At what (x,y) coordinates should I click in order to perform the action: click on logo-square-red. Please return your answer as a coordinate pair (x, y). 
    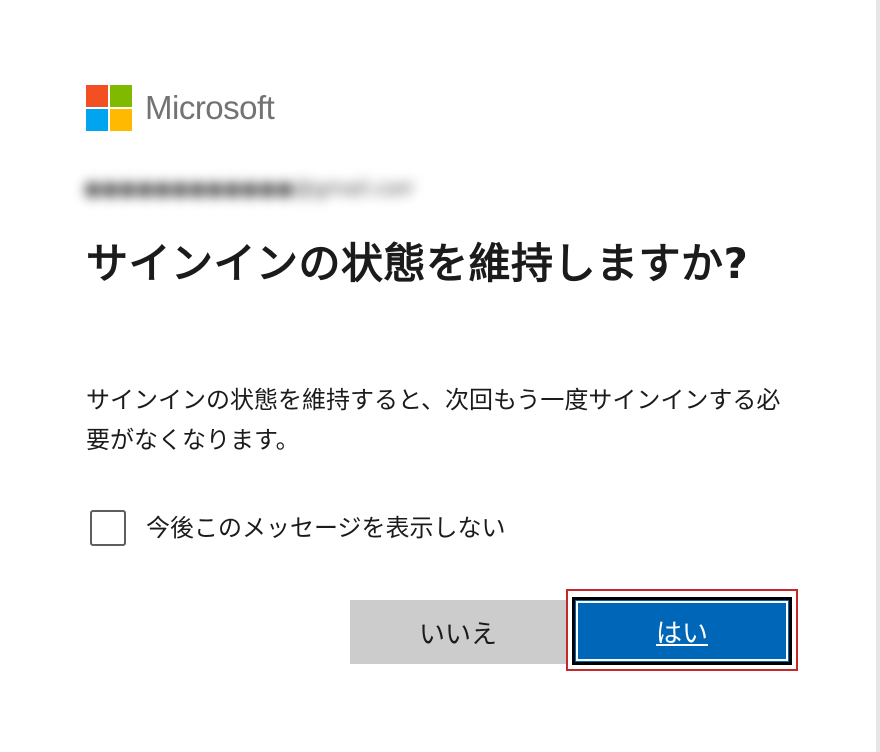
    Looking at the image, I should click on (97, 96).